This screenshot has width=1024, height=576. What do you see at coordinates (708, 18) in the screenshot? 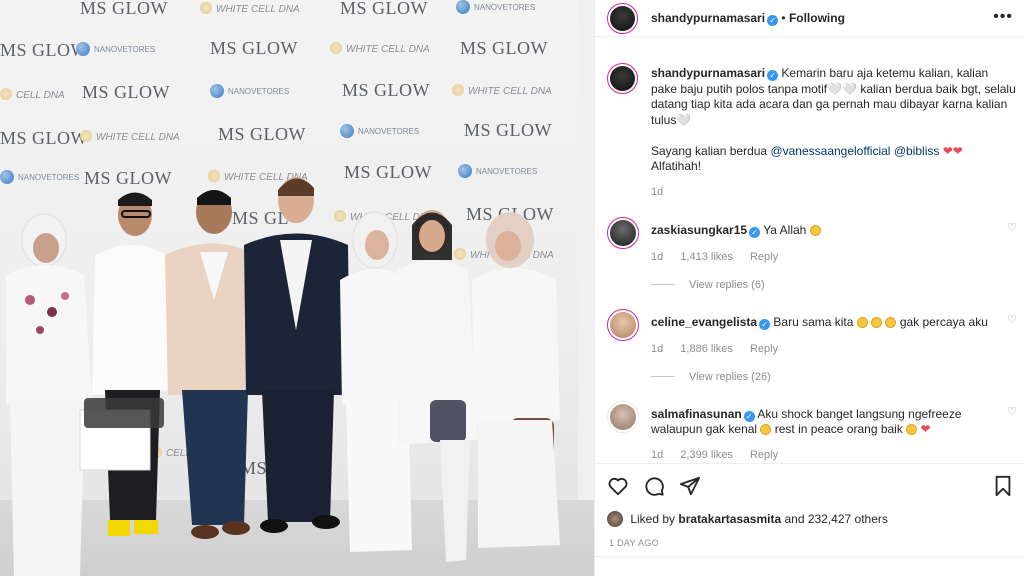
I see `author-username: shandypurnamasari` at bounding box center [708, 18].